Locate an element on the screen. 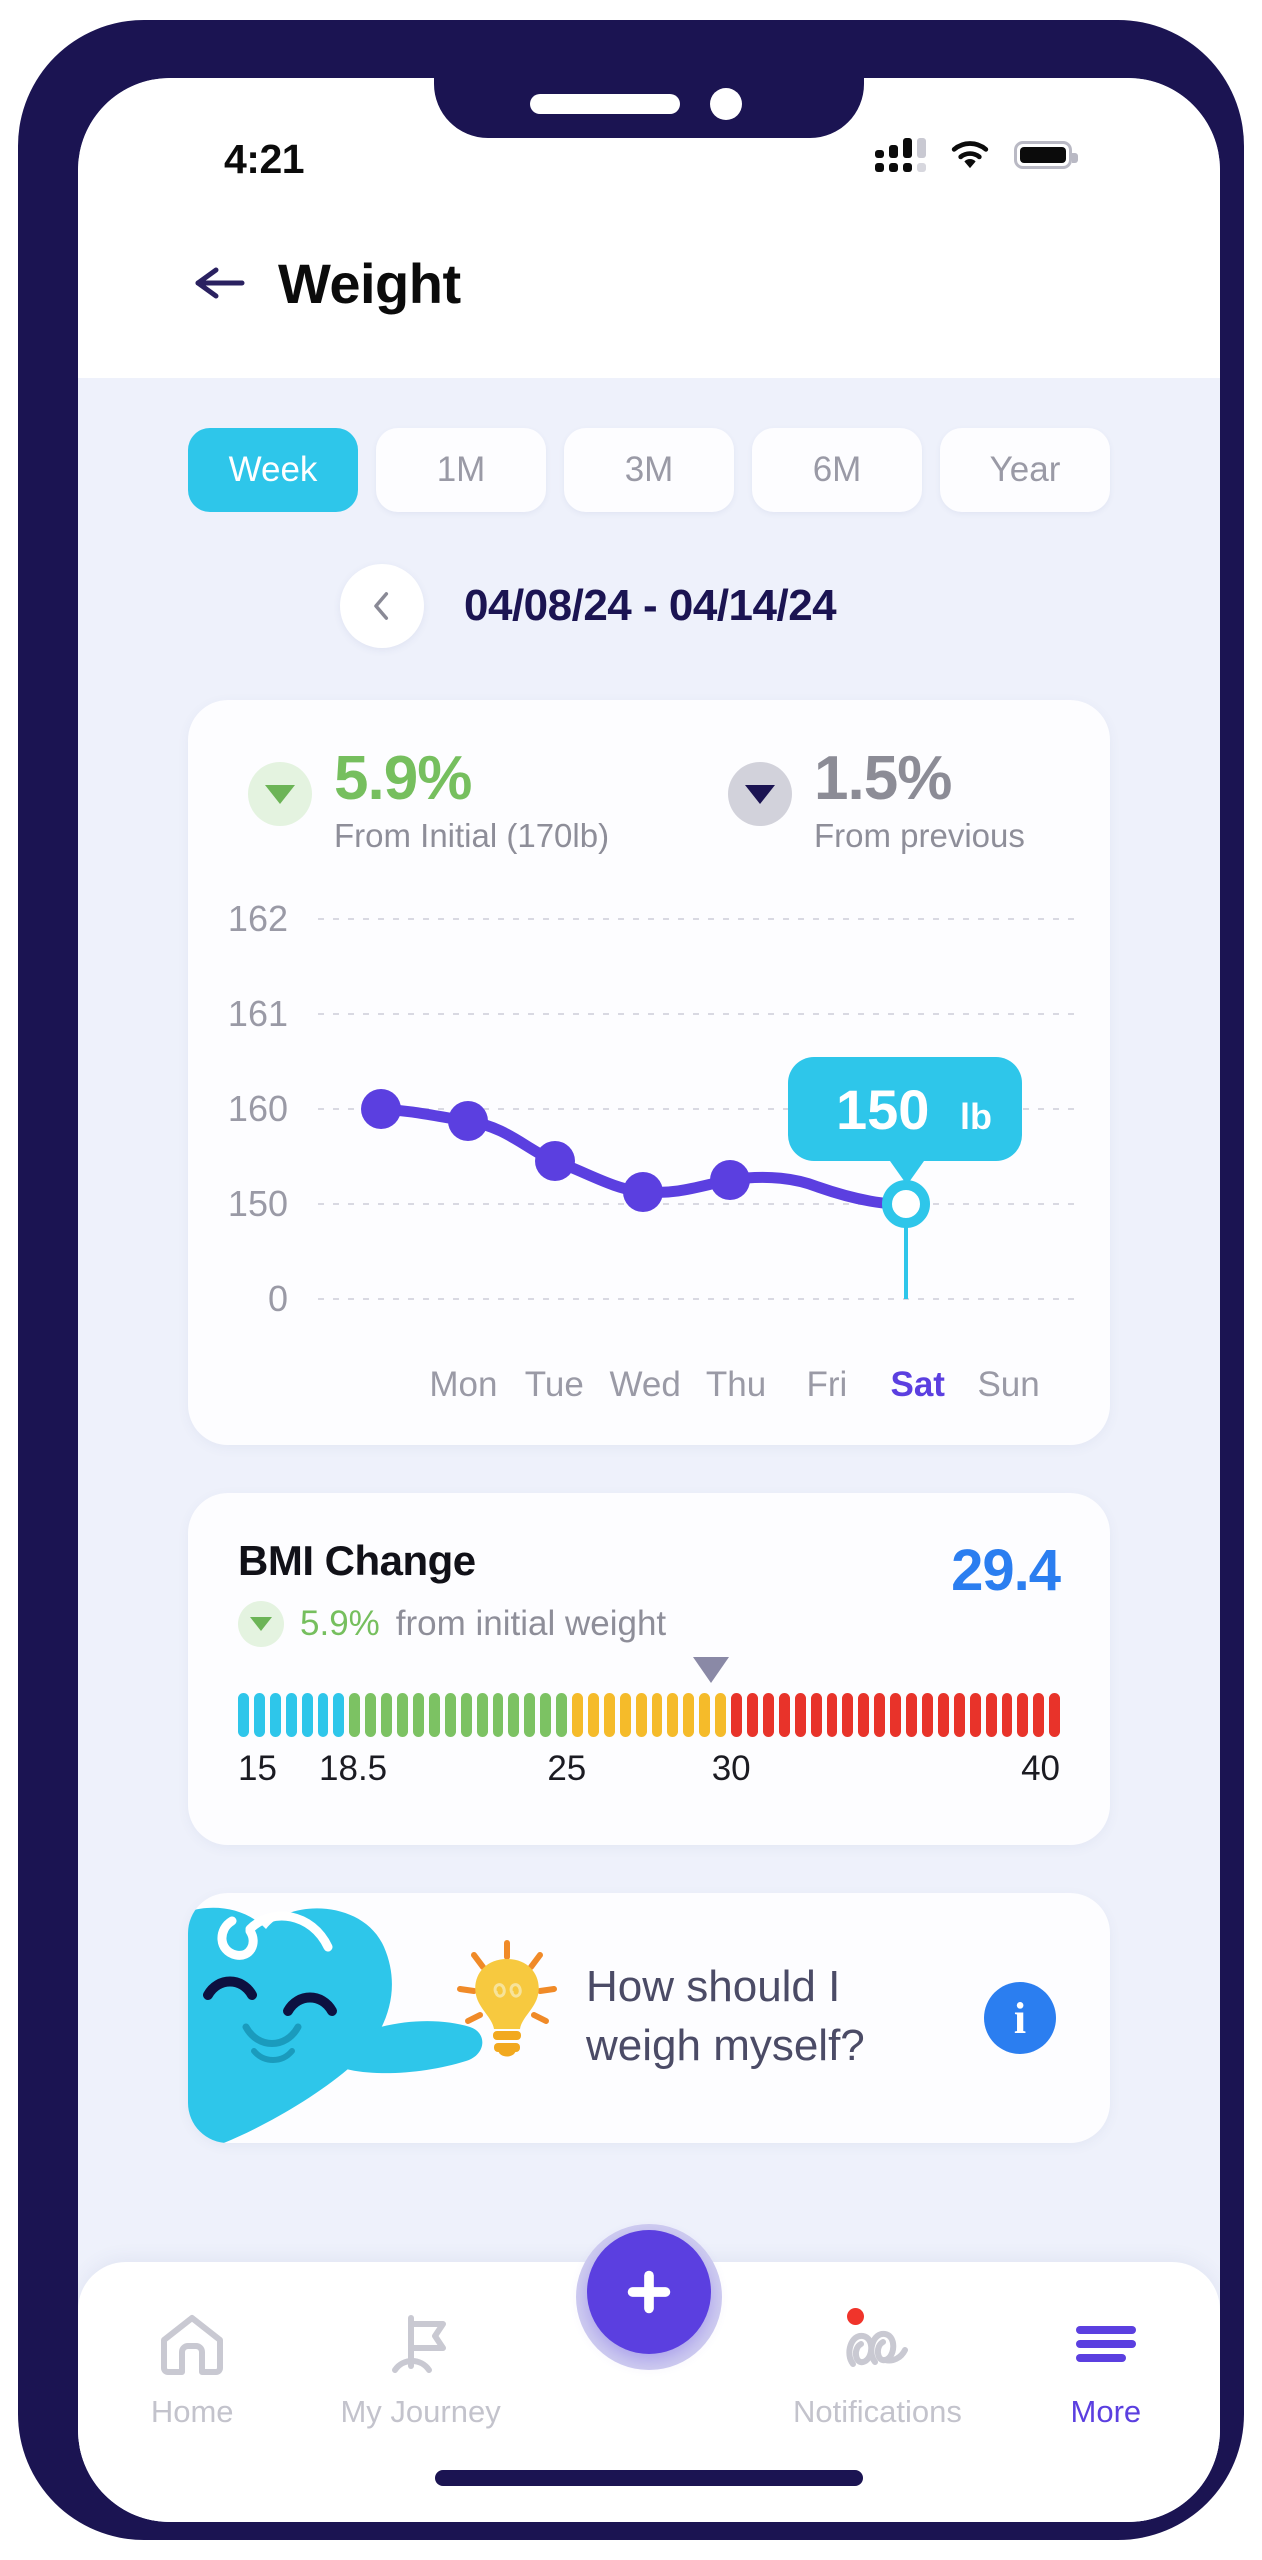 The height and width of the screenshot is (2560, 1262). info-icon: i is located at coordinates (1020, 2018).